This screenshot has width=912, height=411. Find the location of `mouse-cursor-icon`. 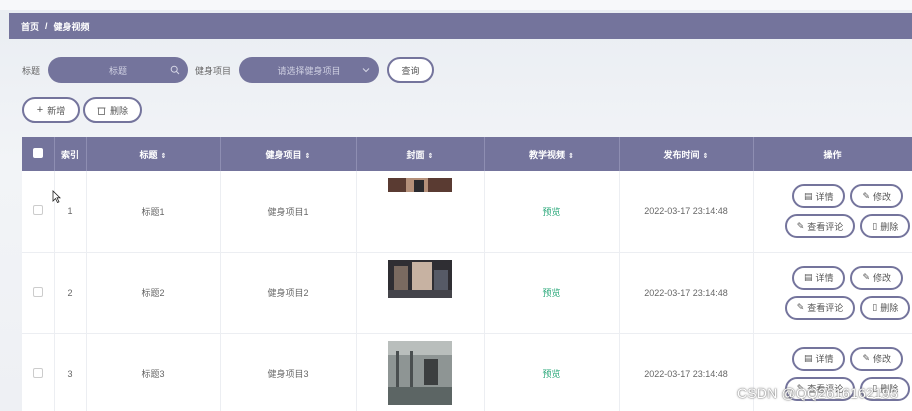

mouse-cursor-icon is located at coordinates (56, 196).